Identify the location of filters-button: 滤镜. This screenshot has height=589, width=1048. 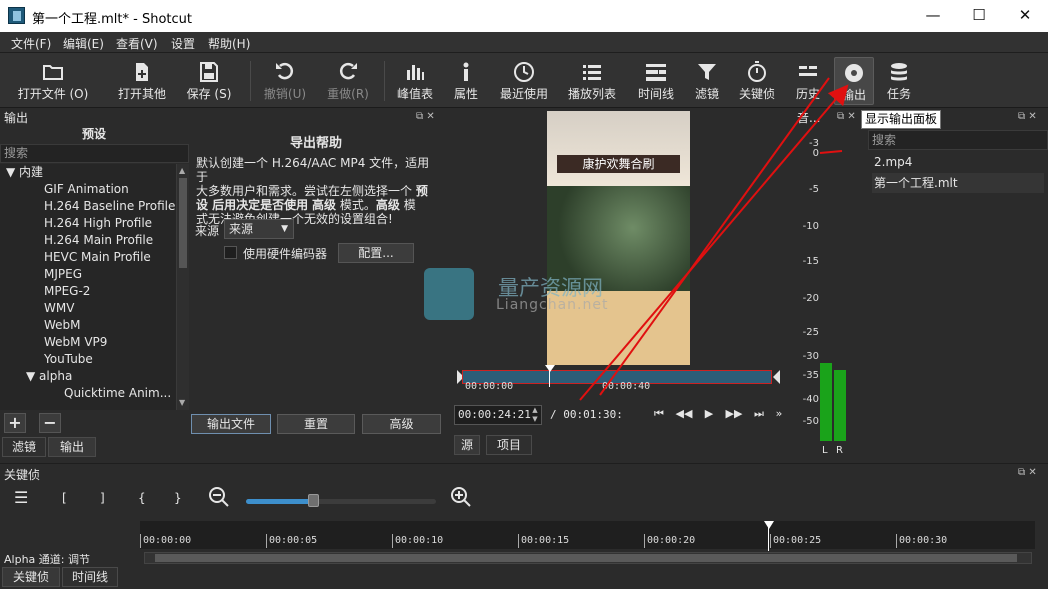
(707, 81).